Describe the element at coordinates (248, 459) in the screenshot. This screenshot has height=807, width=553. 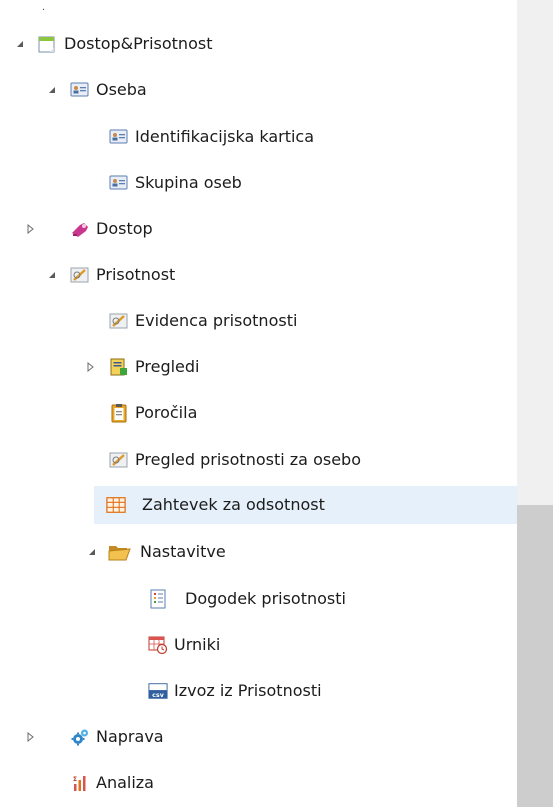
I see `tree-node-label: Pregled prisotnosti za osebo` at that location.